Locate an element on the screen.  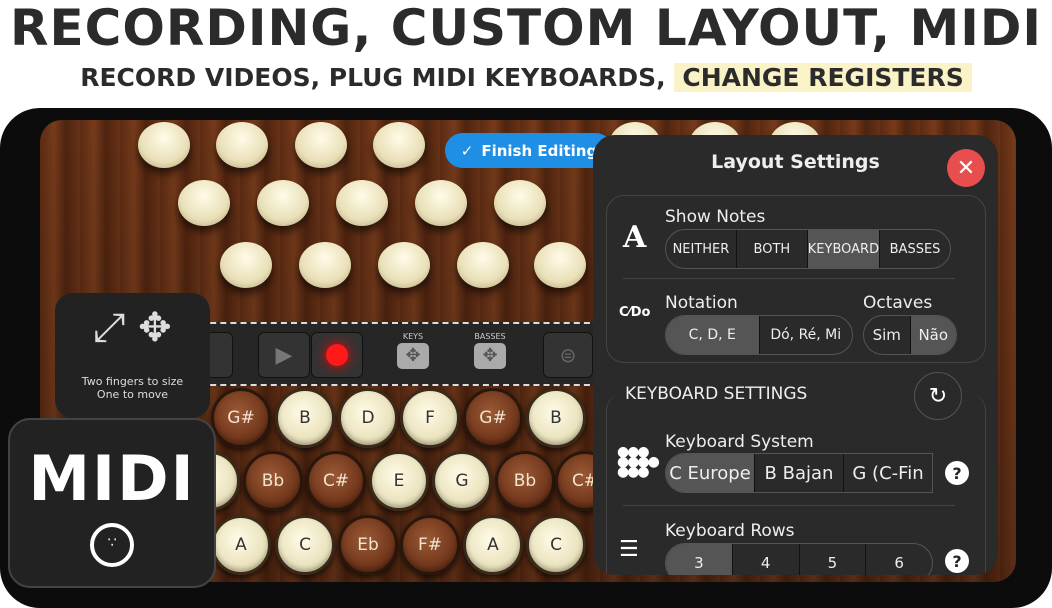
list-numbered-icon: ☰ is located at coordinates (629, 549).